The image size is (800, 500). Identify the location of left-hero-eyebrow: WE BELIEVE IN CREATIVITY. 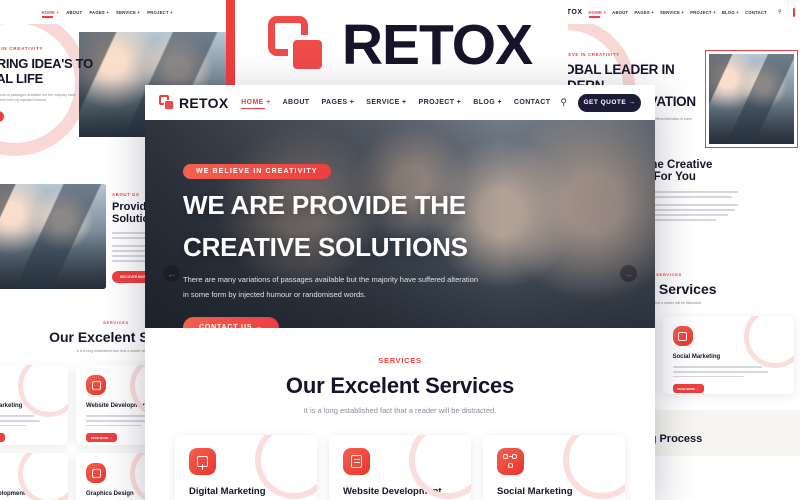
(22, 48).